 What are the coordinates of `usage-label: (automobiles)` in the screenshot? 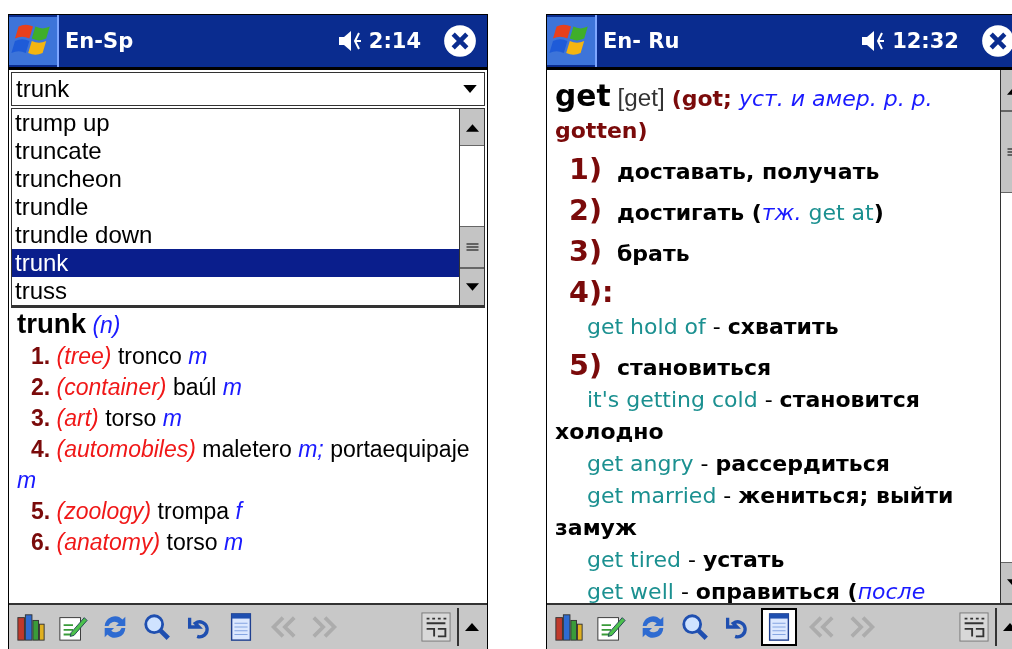 It's located at (126, 449).